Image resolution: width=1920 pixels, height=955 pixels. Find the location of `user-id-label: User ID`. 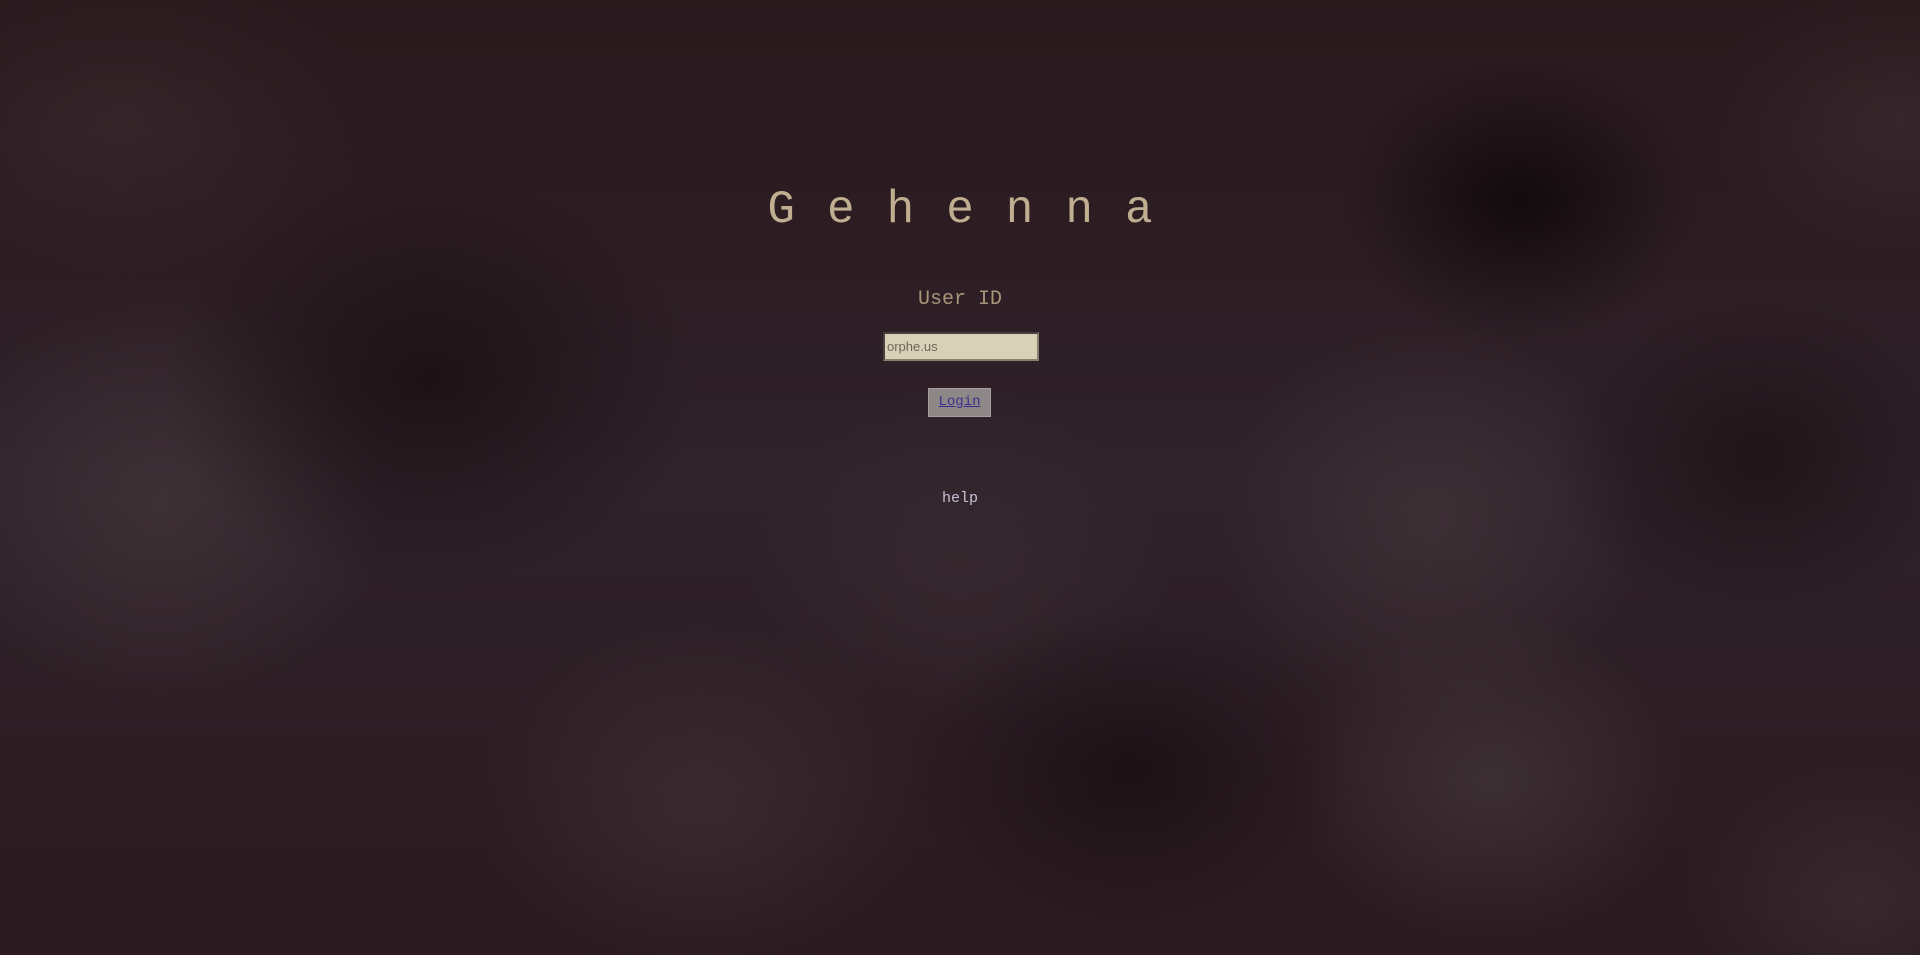

user-id-label: User ID is located at coordinates (959, 299).